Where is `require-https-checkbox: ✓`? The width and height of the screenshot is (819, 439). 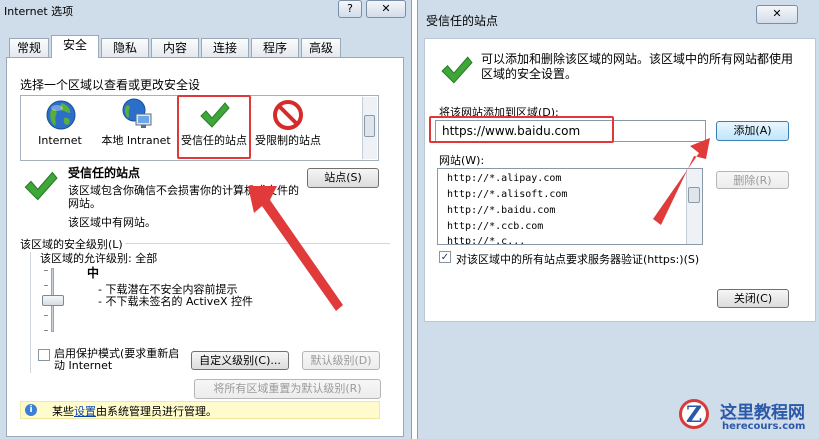
require-https-checkbox: ✓ is located at coordinates (445, 257).